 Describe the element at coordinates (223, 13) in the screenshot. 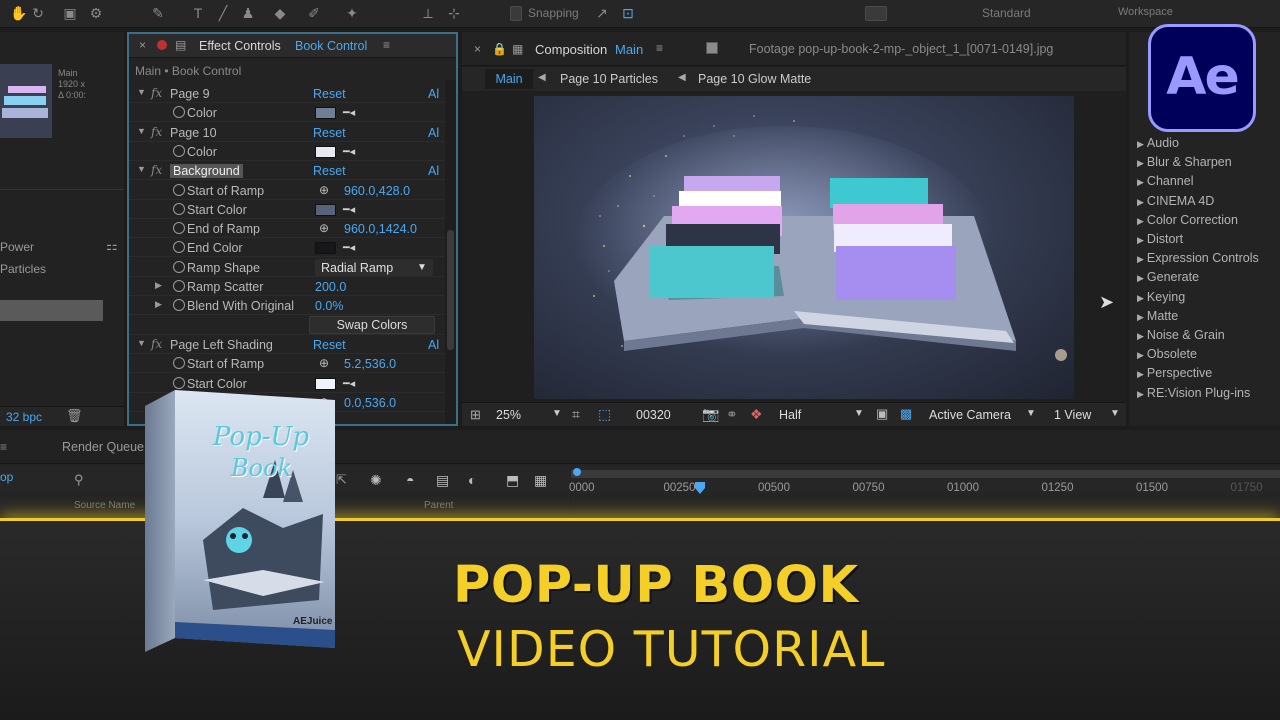

I see `brush-tool-icon: ╱` at that location.